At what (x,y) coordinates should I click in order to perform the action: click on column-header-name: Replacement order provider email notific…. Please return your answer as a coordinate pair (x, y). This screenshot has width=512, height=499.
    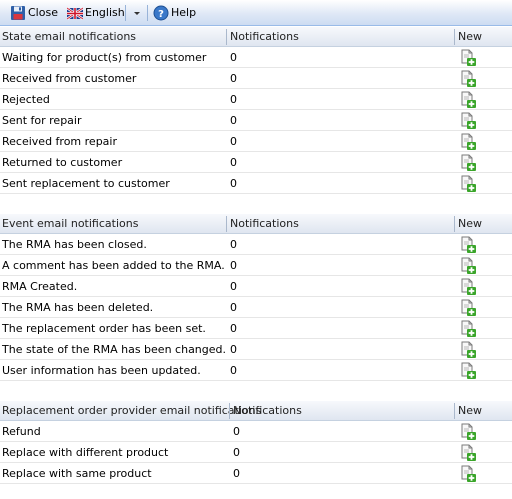
    Looking at the image, I should click on (132, 410).